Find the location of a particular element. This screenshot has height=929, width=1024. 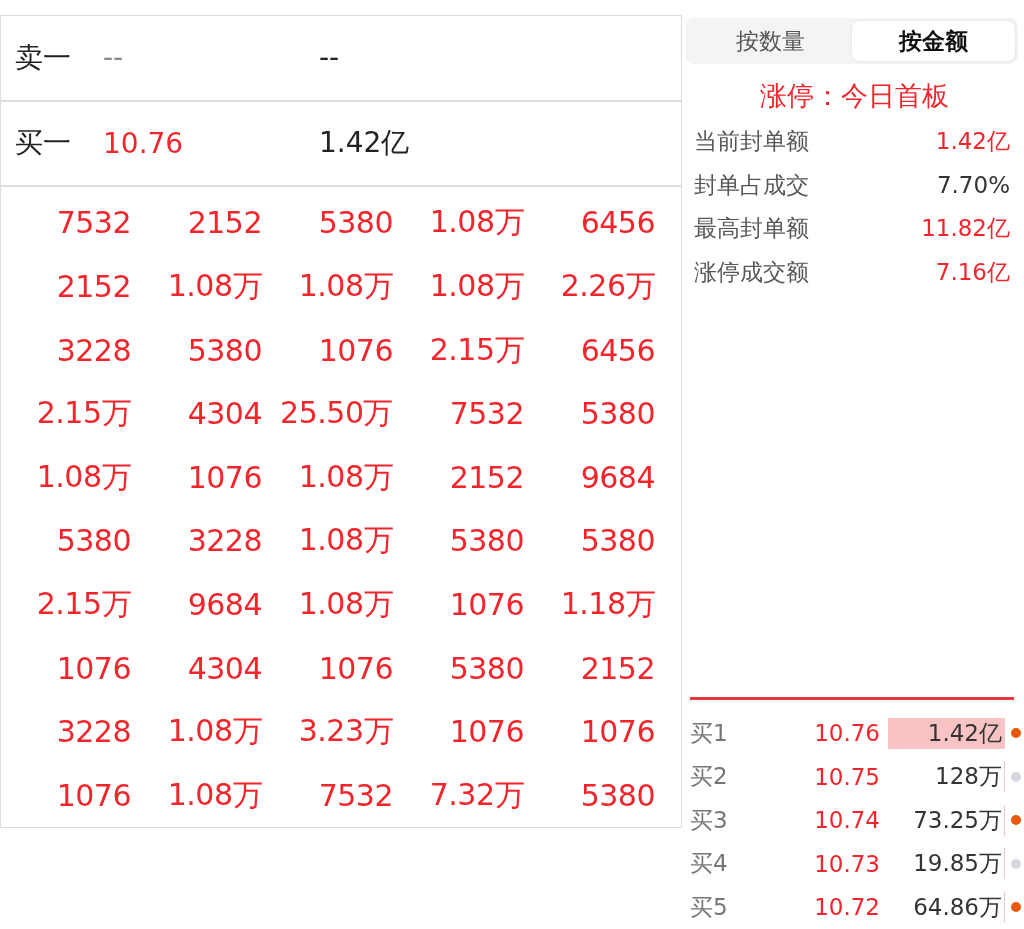

bid-amount: 128万 is located at coordinates (946, 777).